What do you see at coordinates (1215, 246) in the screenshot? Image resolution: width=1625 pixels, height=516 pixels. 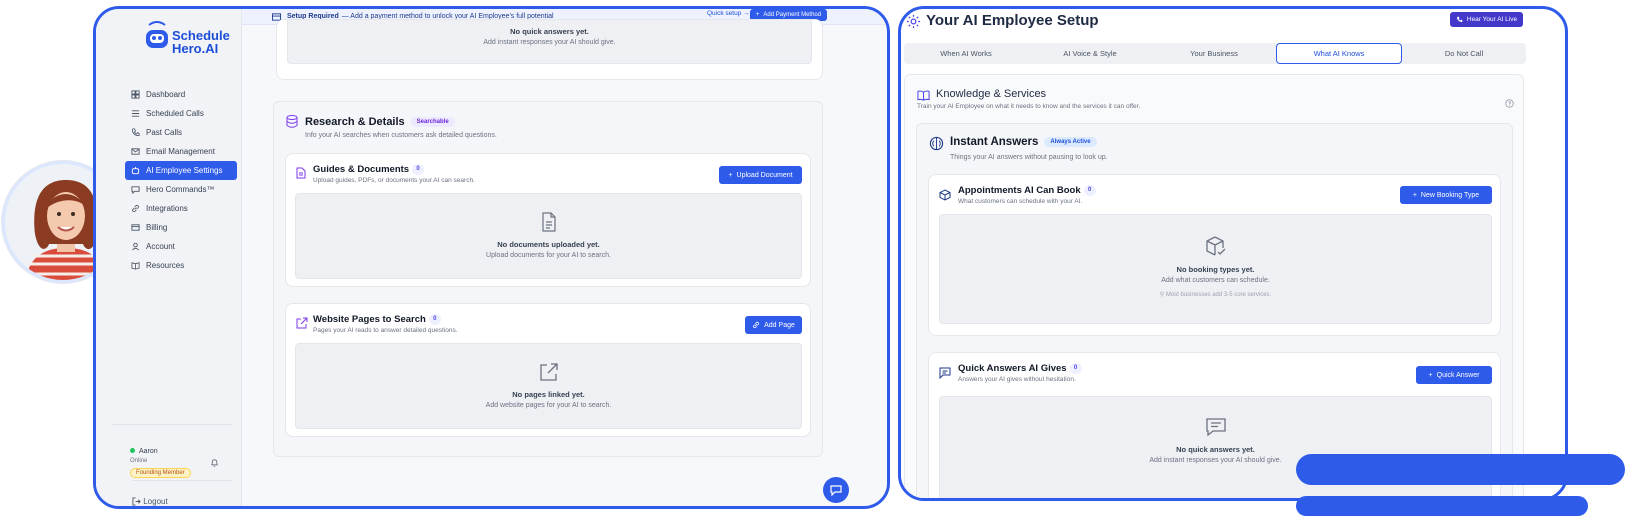 I see `package-check-icon` at bounding box center [1215, 246].